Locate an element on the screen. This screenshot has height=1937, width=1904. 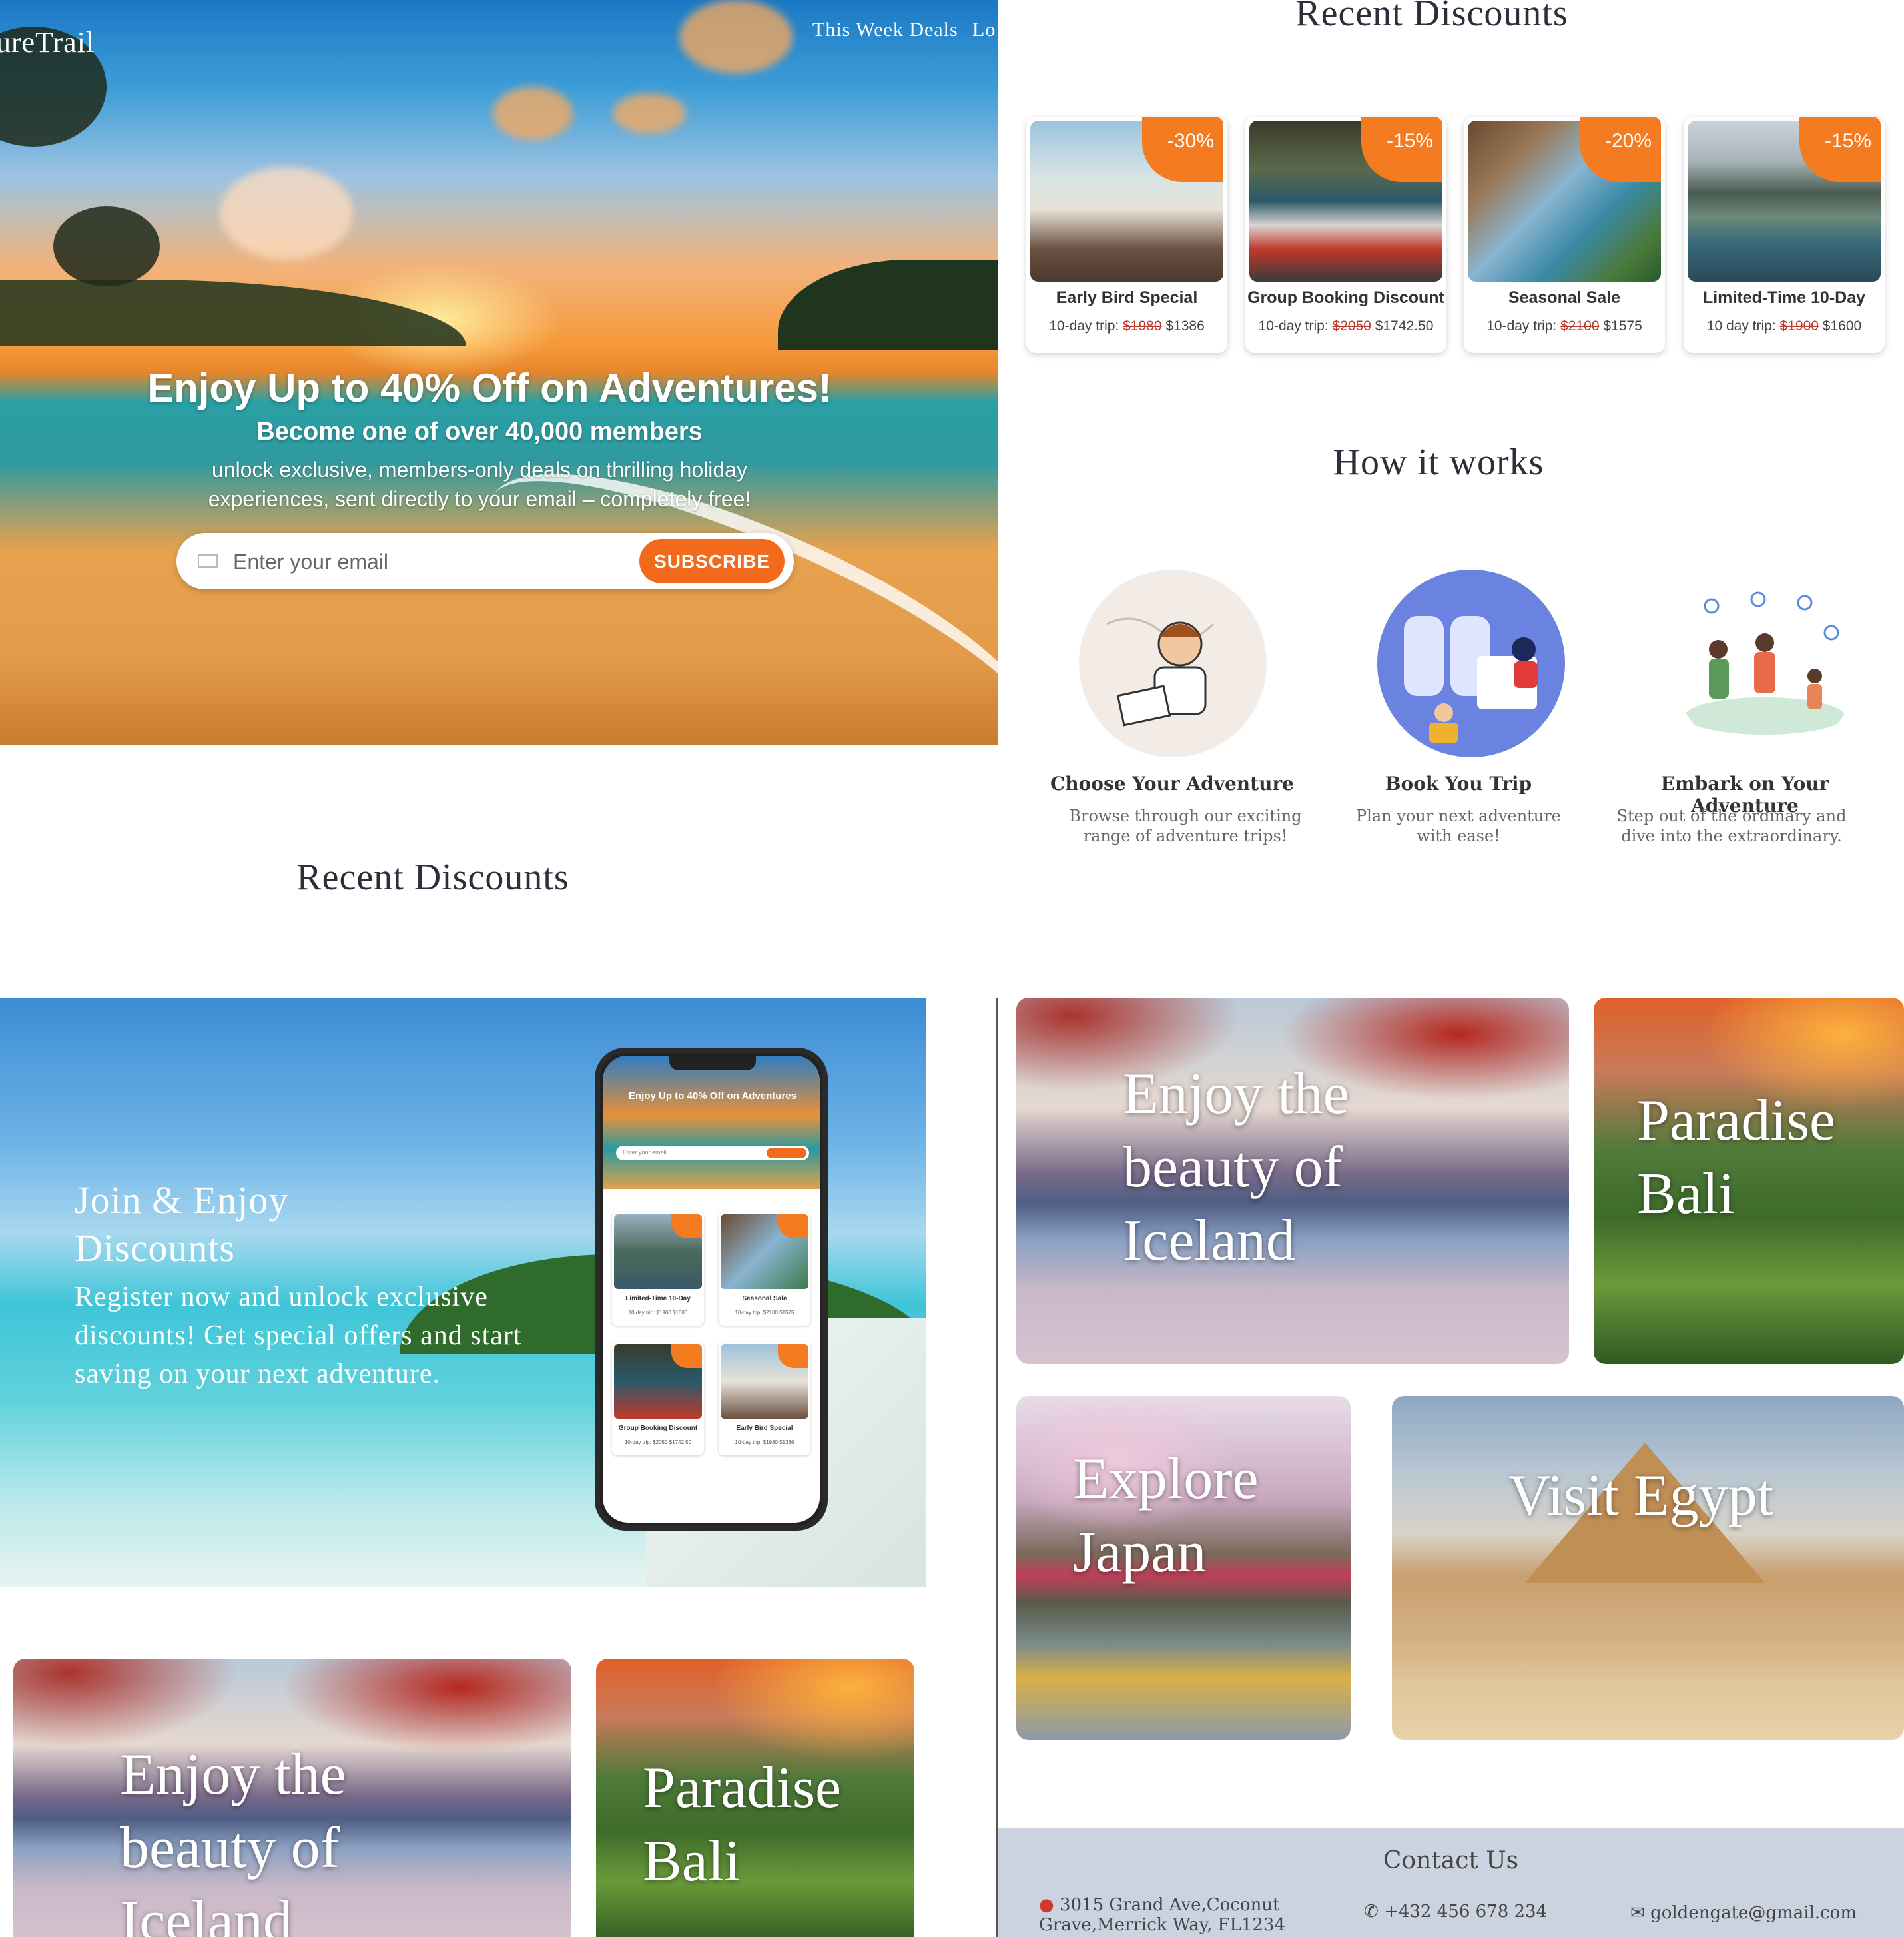
deal-price: 10 day trip: $1900 $1600 is located at coordinates (1785, 326).